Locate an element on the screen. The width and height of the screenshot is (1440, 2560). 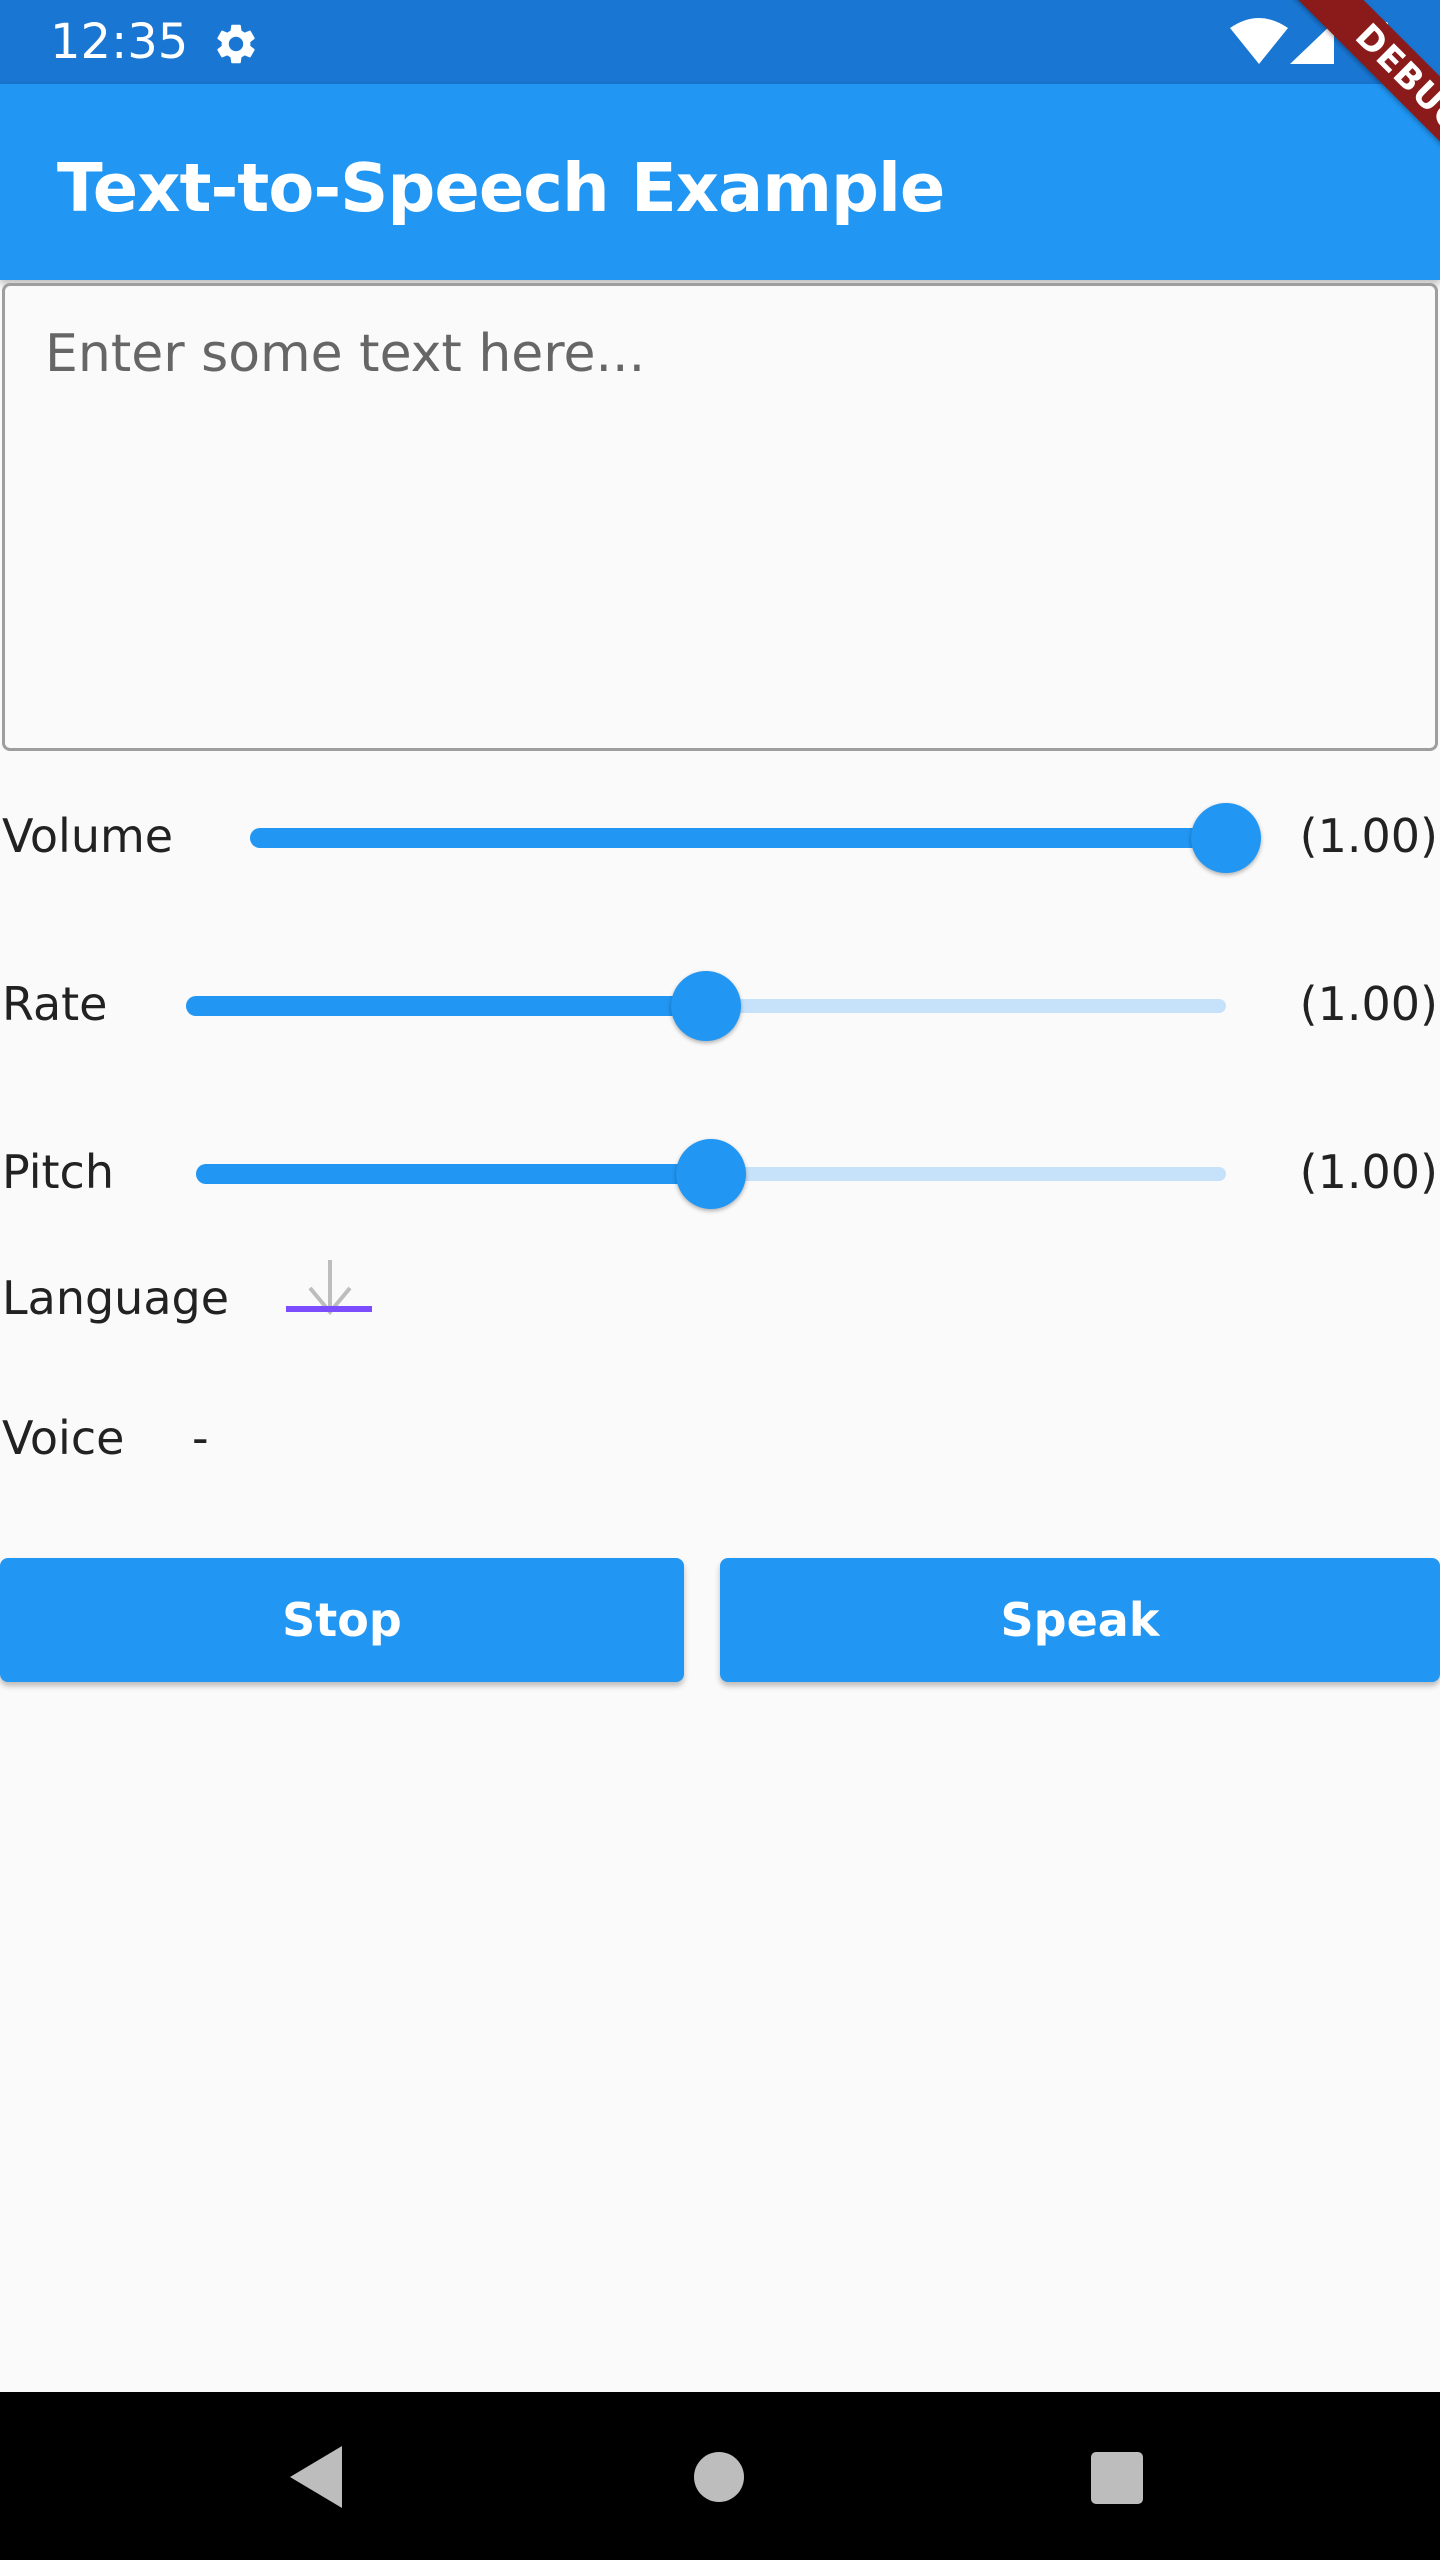
pitch-slider-thumb is located at coordinates (711, 1174).